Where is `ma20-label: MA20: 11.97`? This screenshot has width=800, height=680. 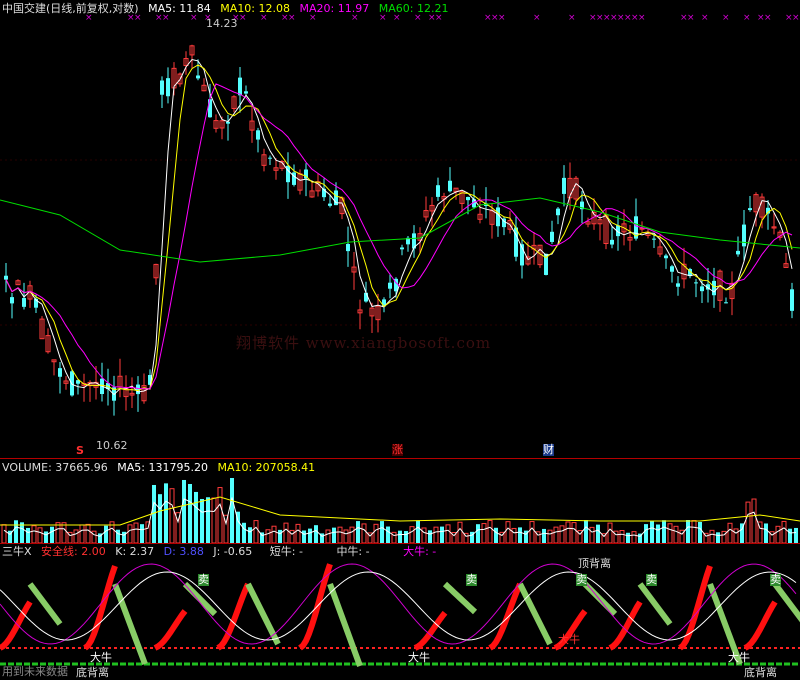 ma20-label: MA20: 11.97 is located at coordinates (334, 8).